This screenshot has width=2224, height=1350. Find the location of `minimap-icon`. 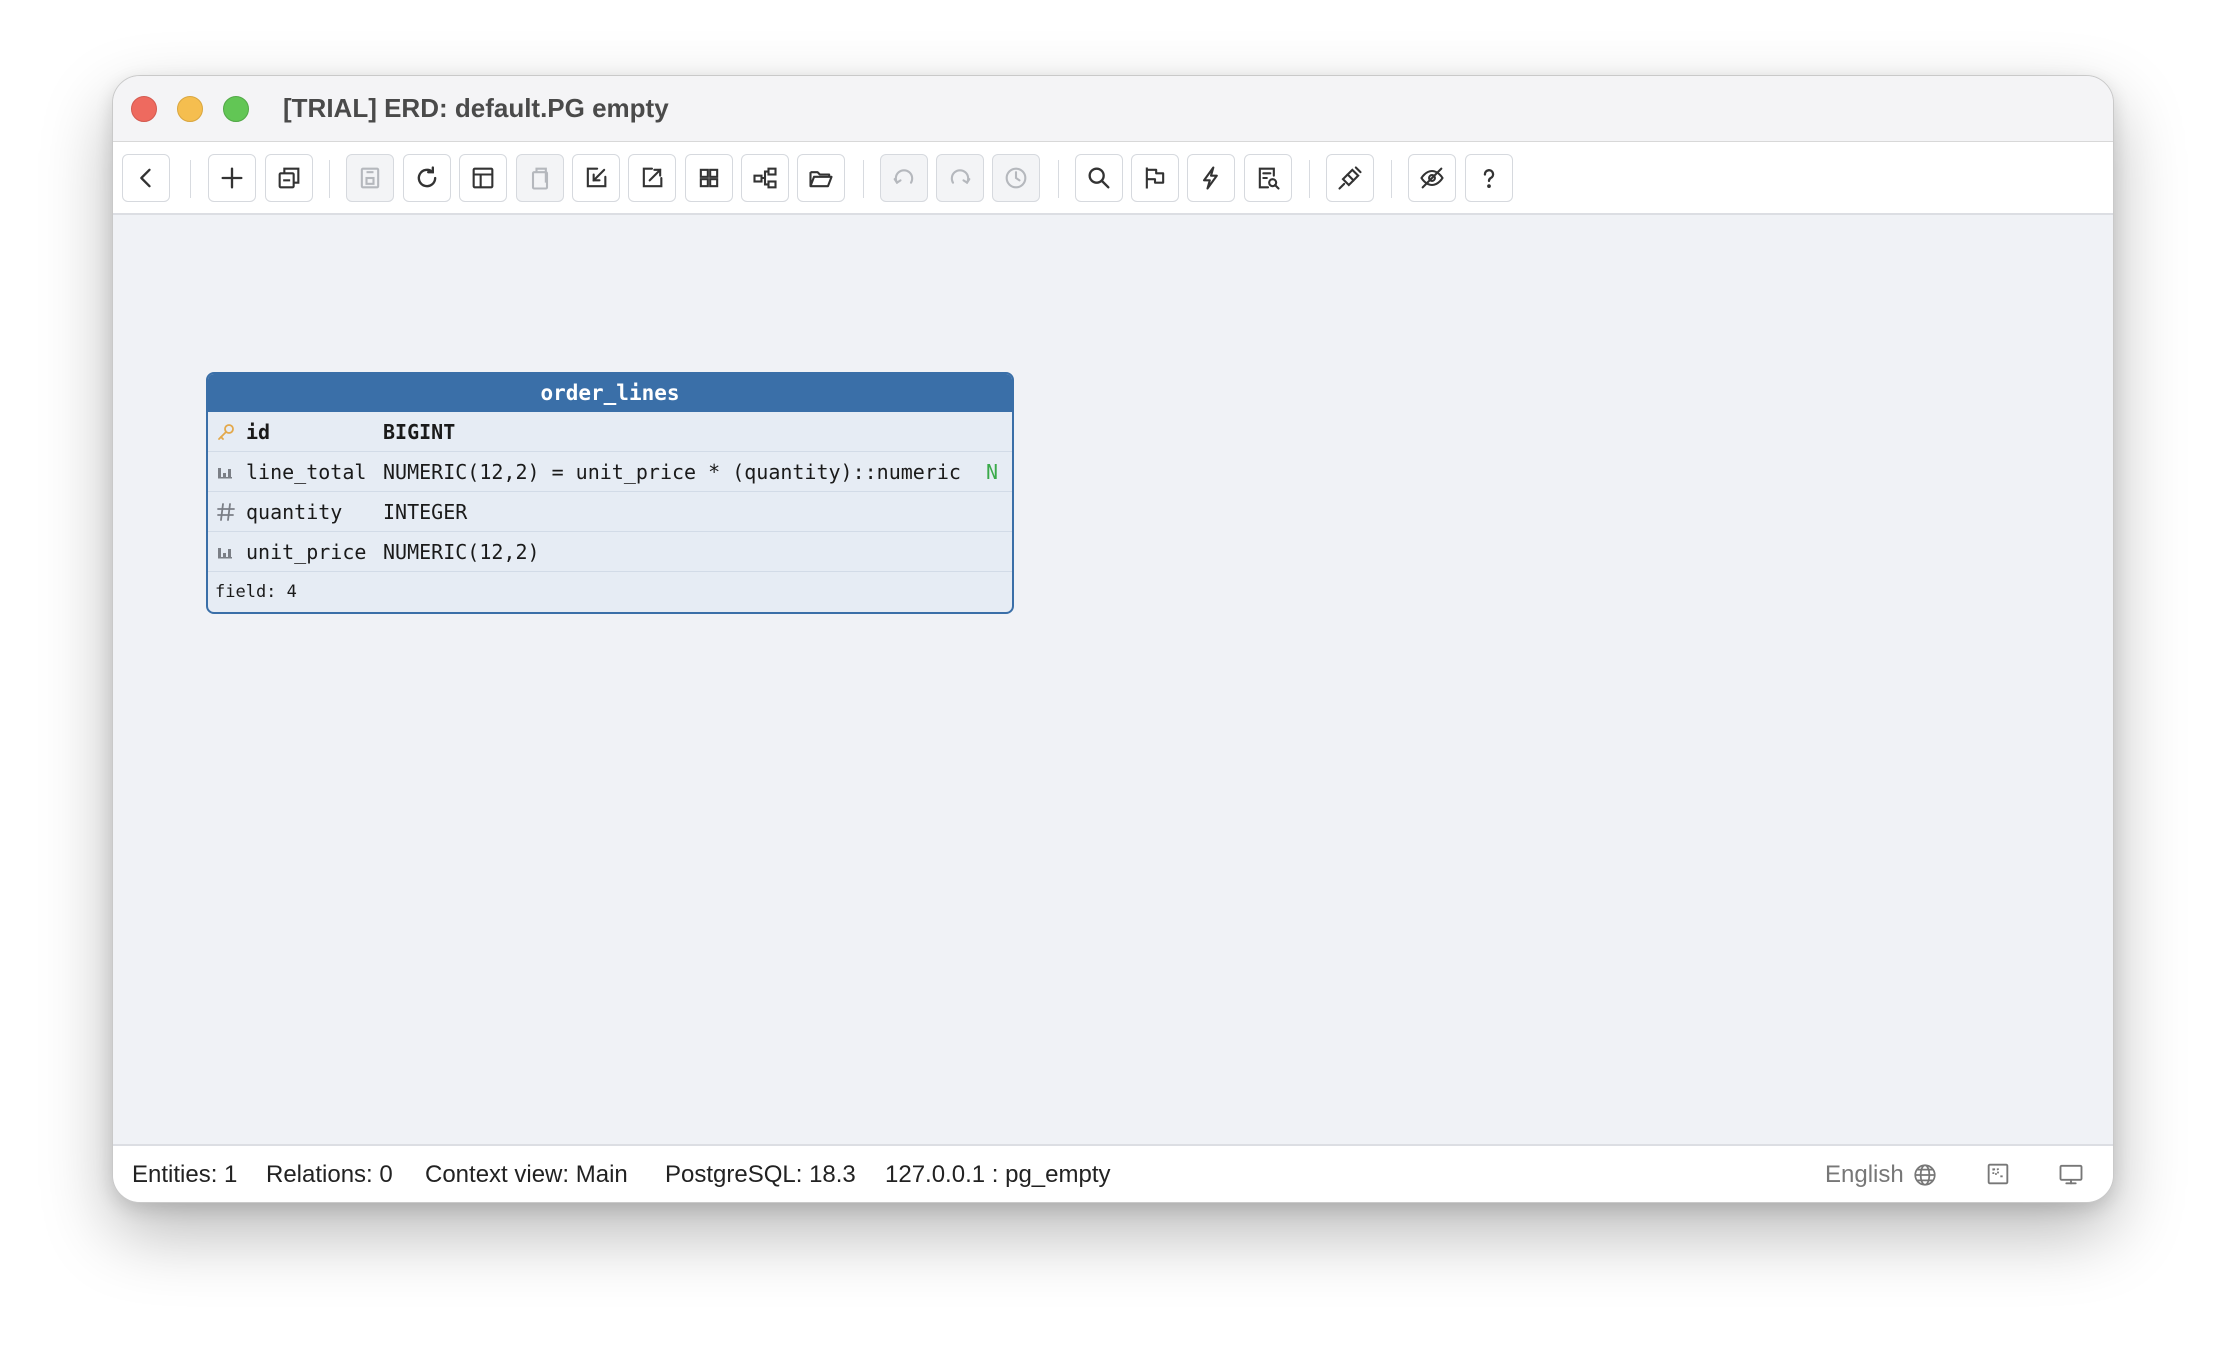

minimap-icon is located at coordinates (1998, 1174).